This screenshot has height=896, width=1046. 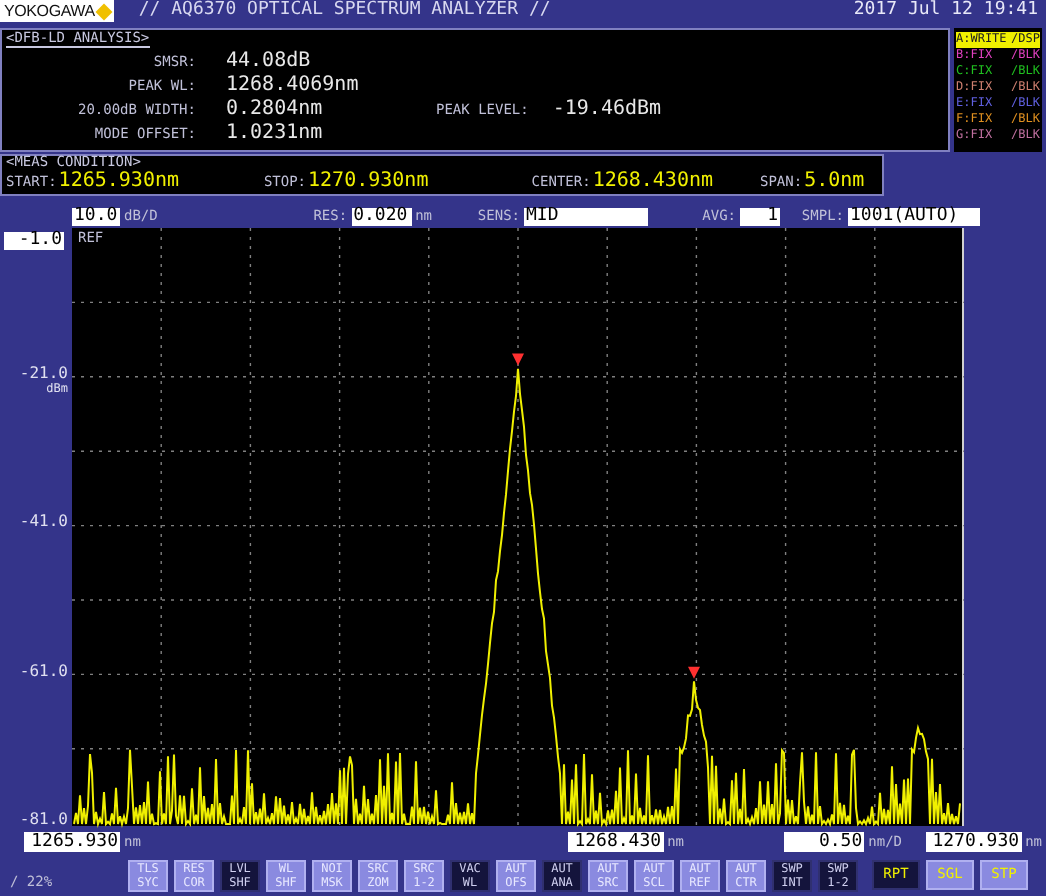 I want to click on setting-field: 1001(AUTO), so click(x=914, y=216).